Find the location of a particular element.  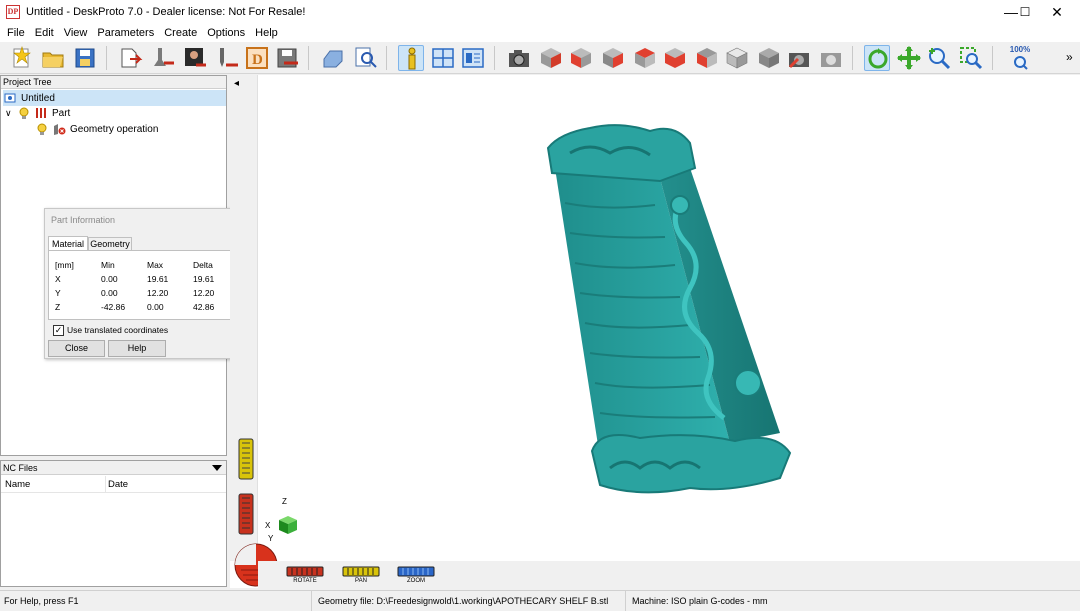

simulation-icon is located at coordinates (333, 58).